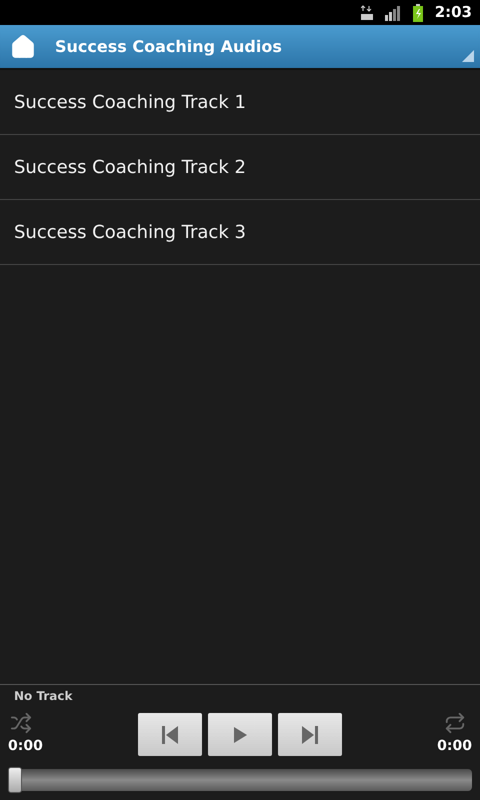  I want to click on elapsed-time: 0:00, so click(25, 746).